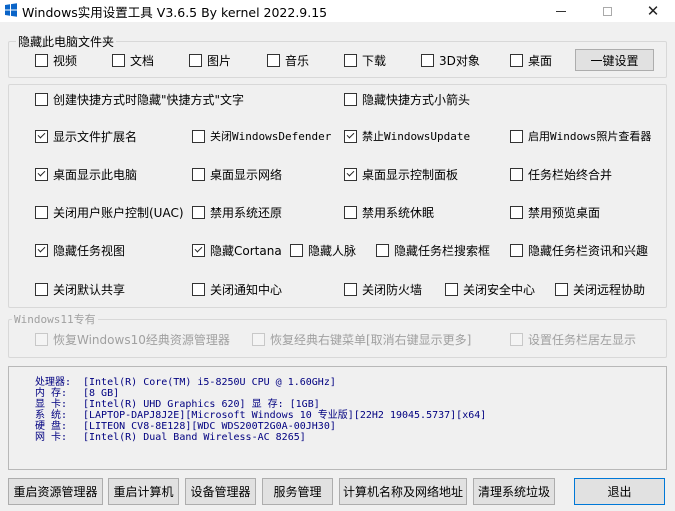 The height and width of the screenshot is (511, 675). Describe the element at coordinates (573, 339) in the screenshot. I see `taskbar-align-left-checkbox: 设置任务栏居左显示` at that location.